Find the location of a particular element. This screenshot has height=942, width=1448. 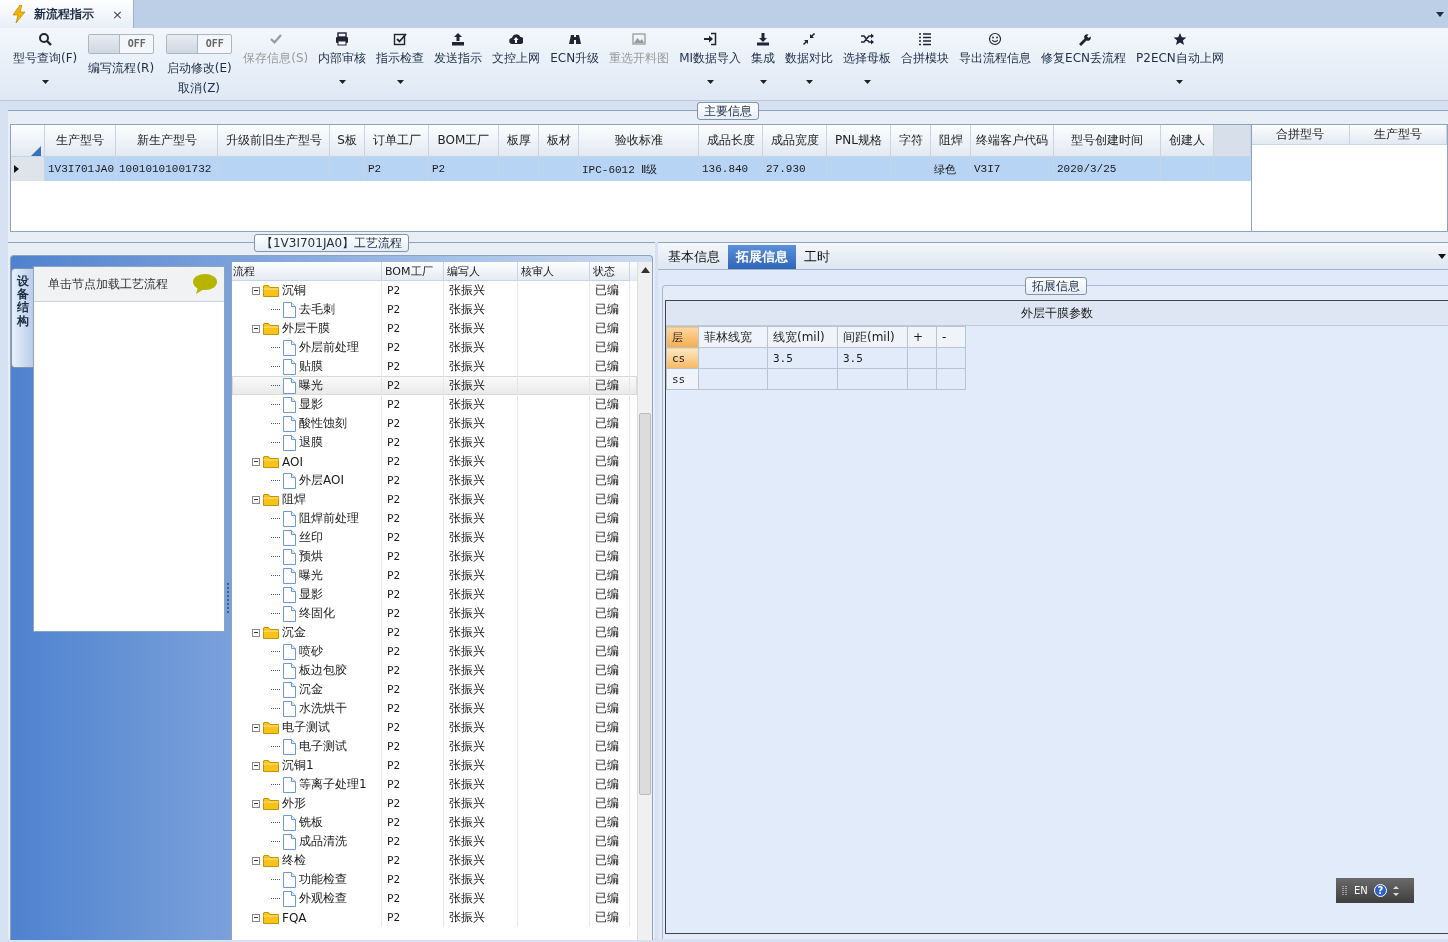

column-header: 终端客户代码 is located at coordinates (1012, 141).